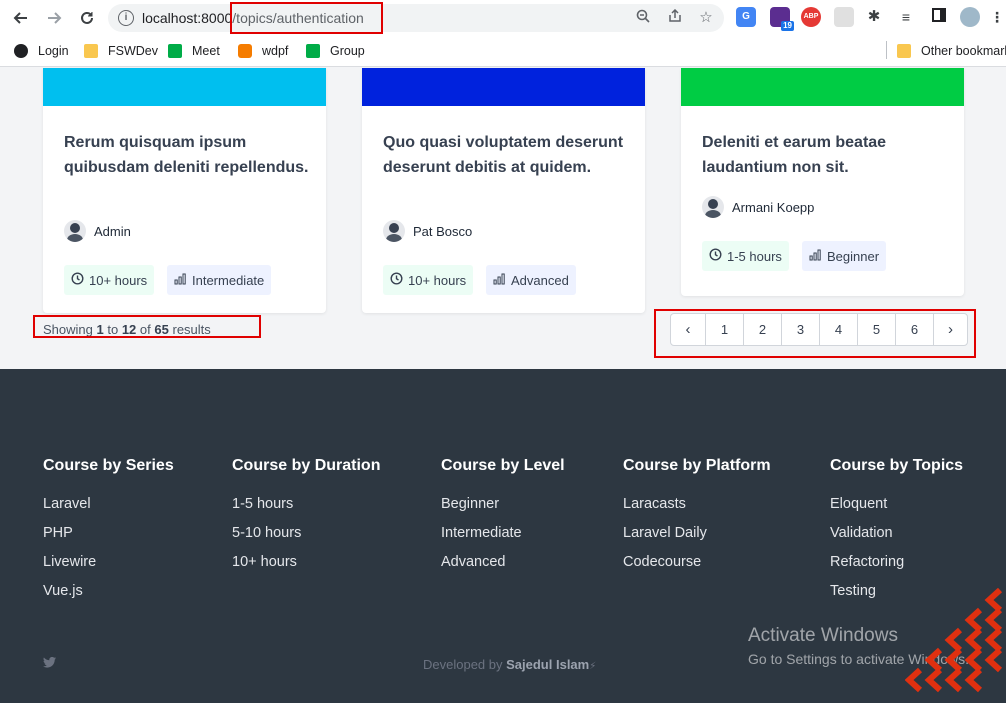 The width and height of the screenshot is (1006, 703). I want to click on credit-prefix: Developed by, so click(463, 664).